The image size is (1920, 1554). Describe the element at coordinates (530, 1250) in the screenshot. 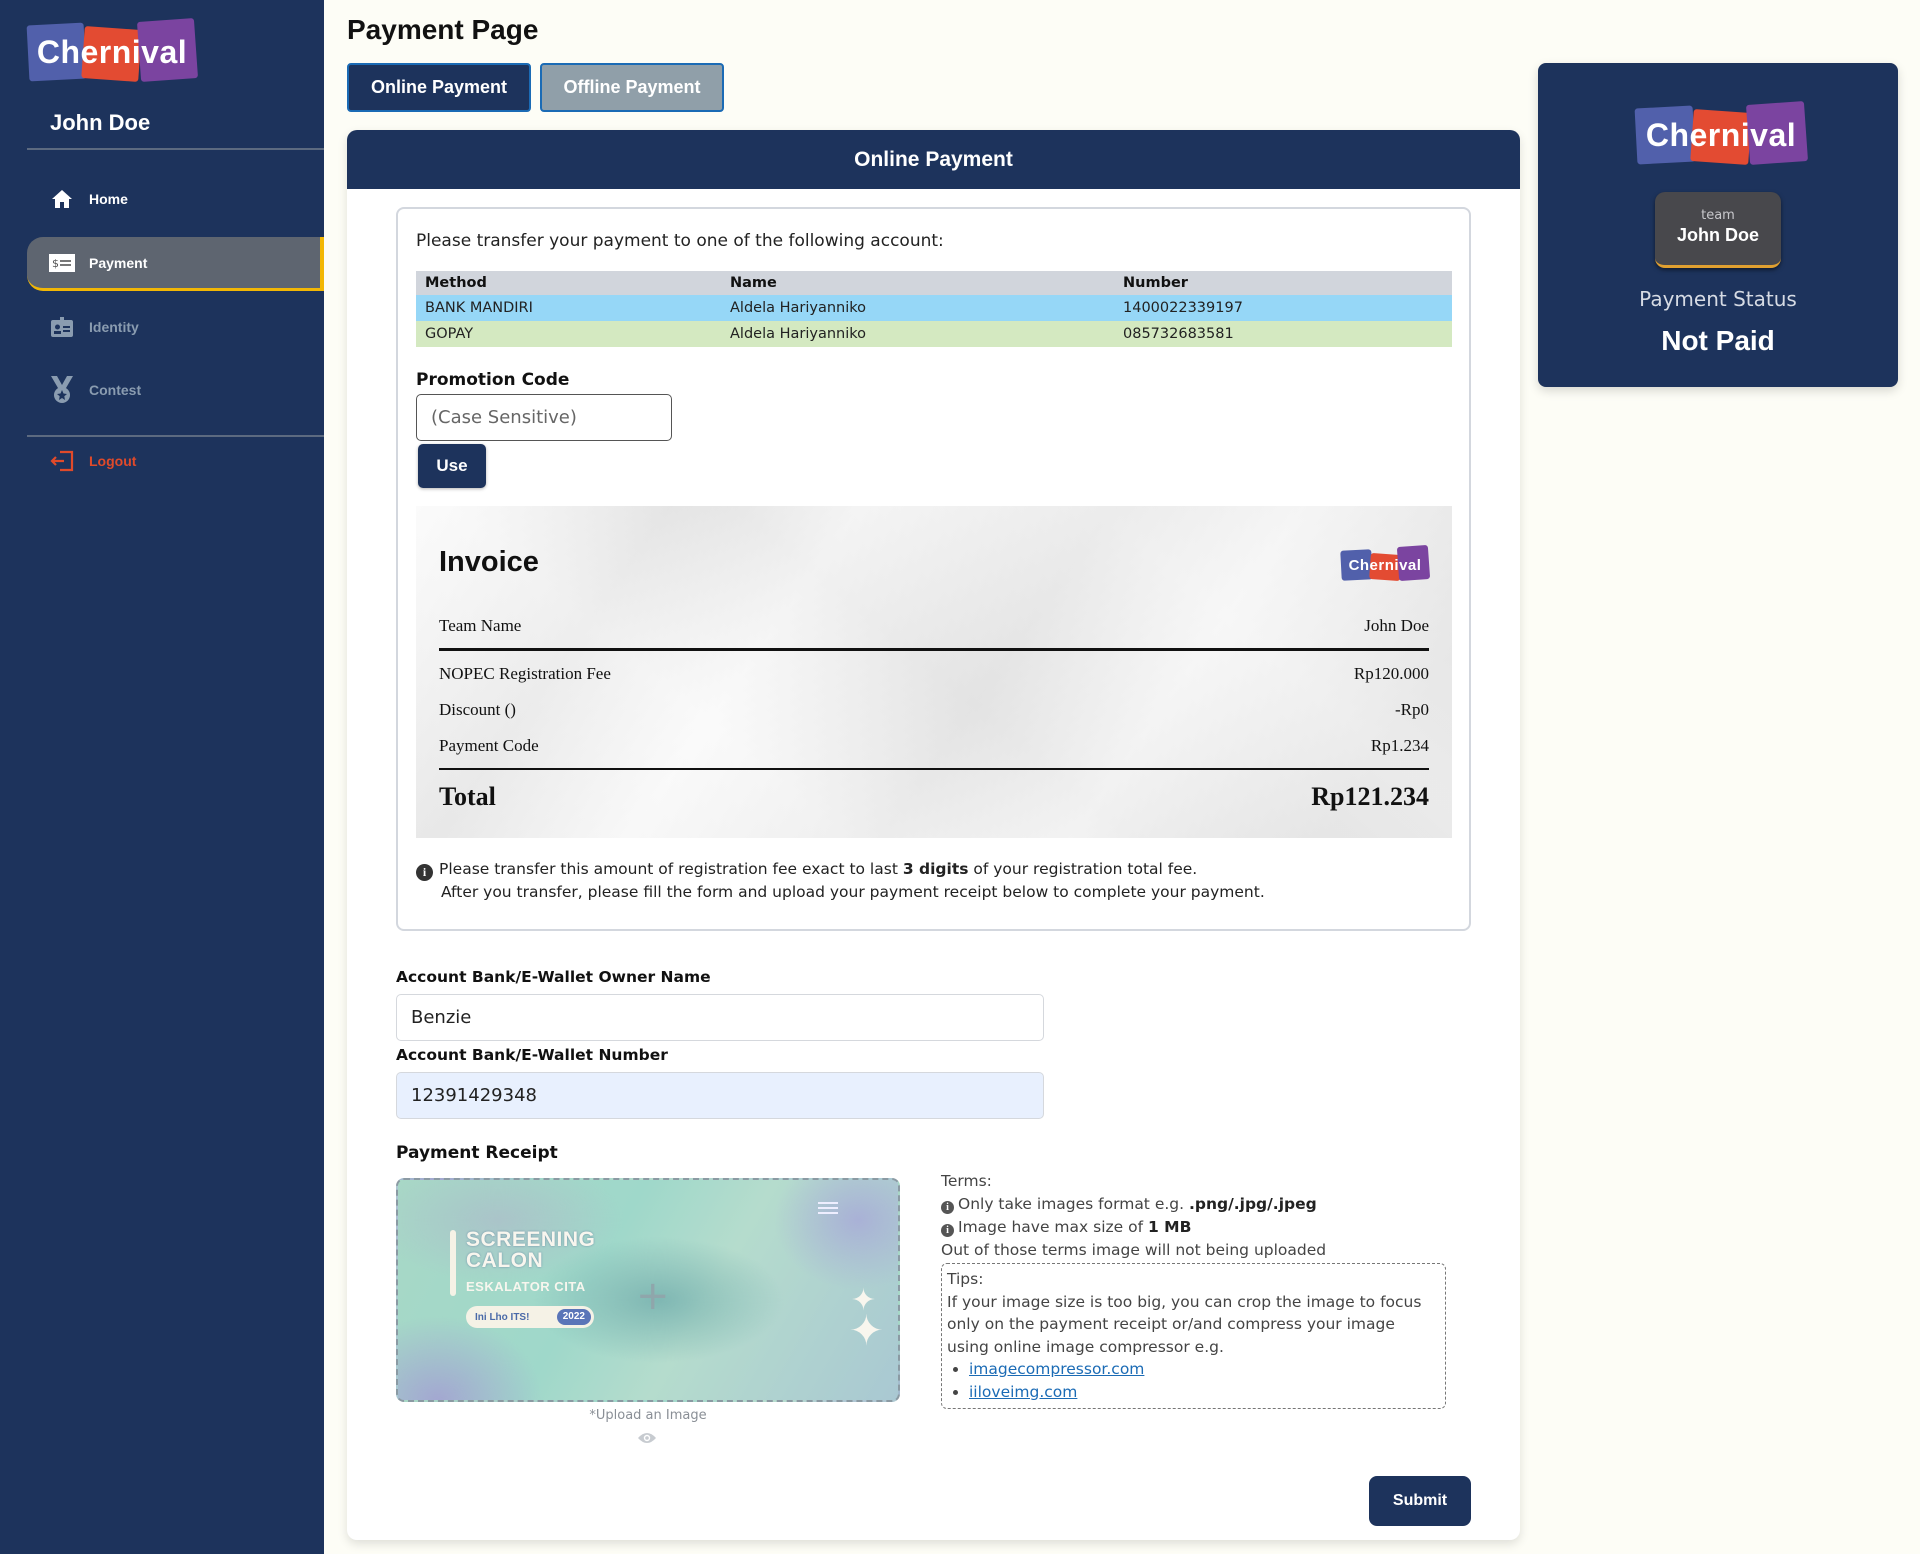

I see `preview-title: SCREENING CALON` at that location.